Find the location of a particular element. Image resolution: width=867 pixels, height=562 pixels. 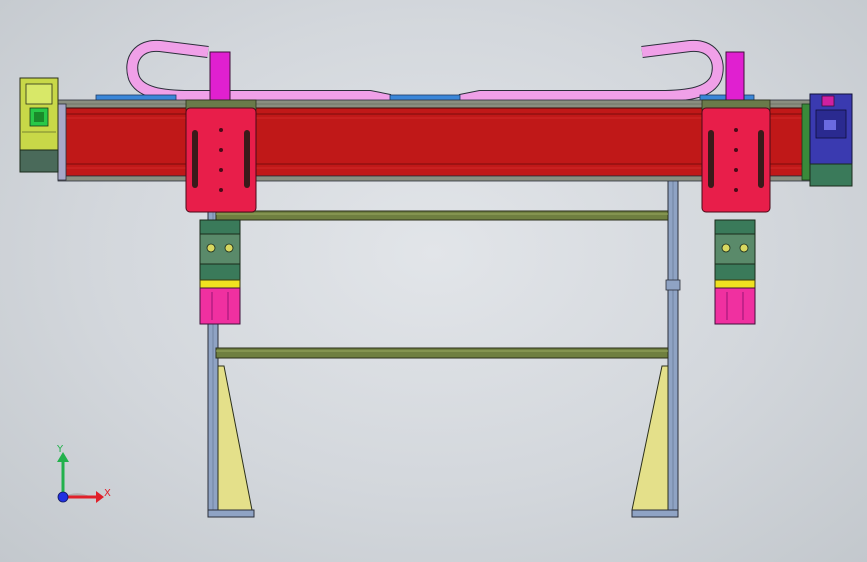

right-carriage is located at coordinates (736, 156).